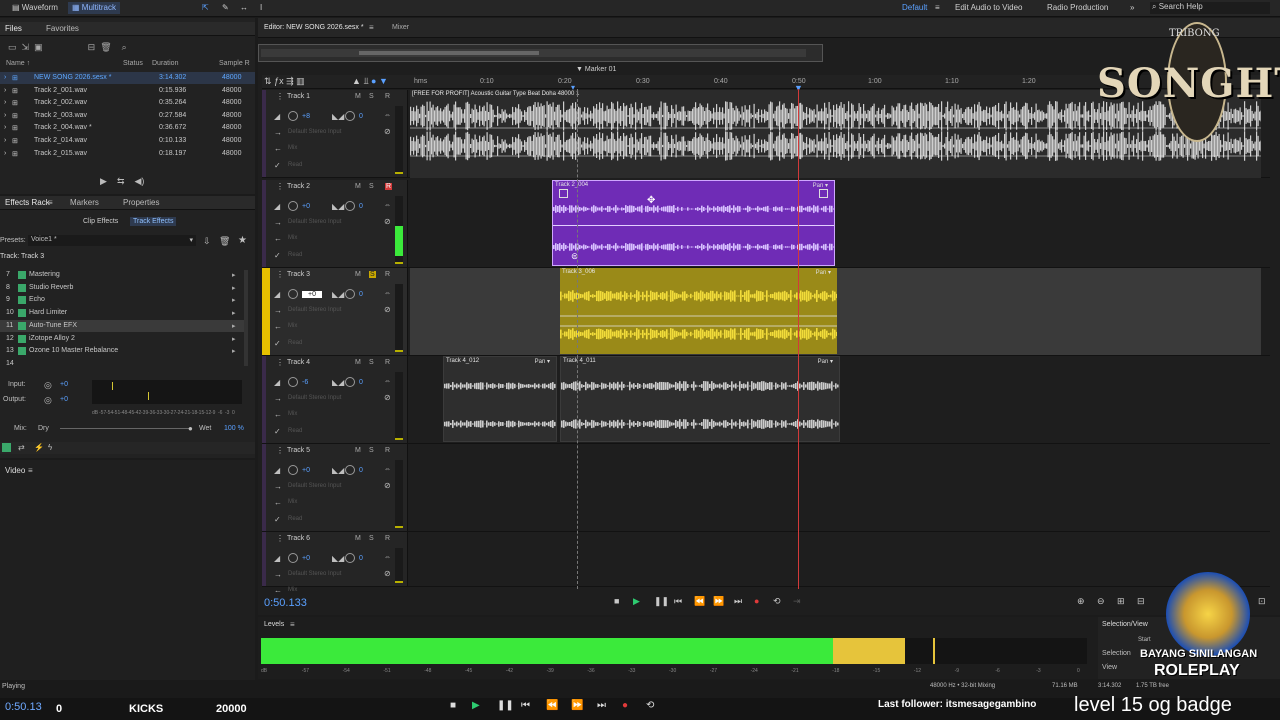 The width and height of the screenshot is (1280, 720). Describe the element at coordinates (777, 601) in the screenshot. I see `loop-icon: ⟲` at that location.